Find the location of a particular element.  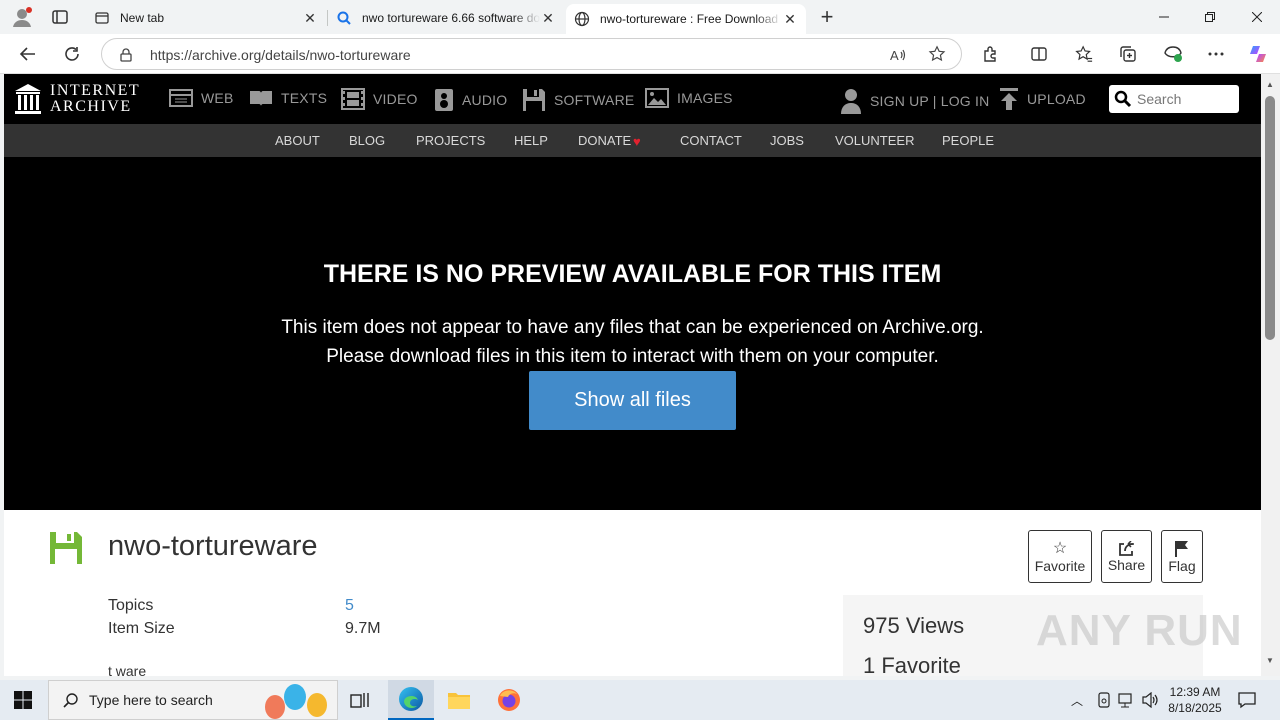

sign-up-login-link: SIGN UP | LOG IN is located at coordinates (914, 101).